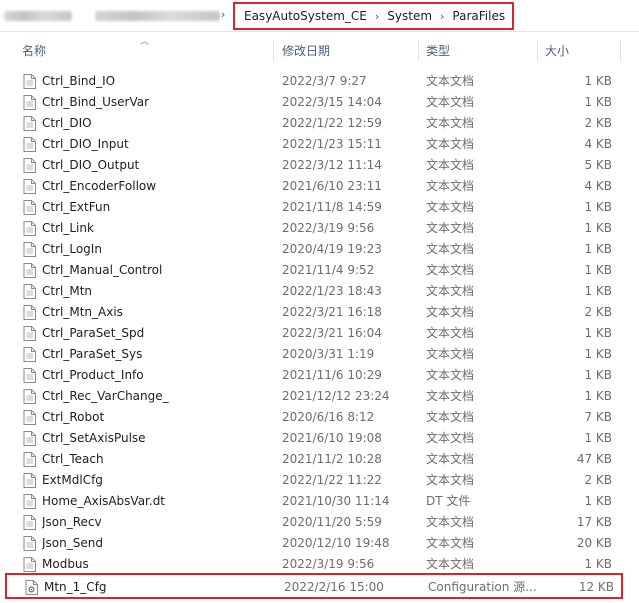 The image size is (639, 603). What do you see at coordinates (319, 333) in the screenshot?
I see `file-row: Ctrl_ParaSet_Spd 2022/3/21 16:04 文本文档 1 KB` at bounding box center [319, 333].